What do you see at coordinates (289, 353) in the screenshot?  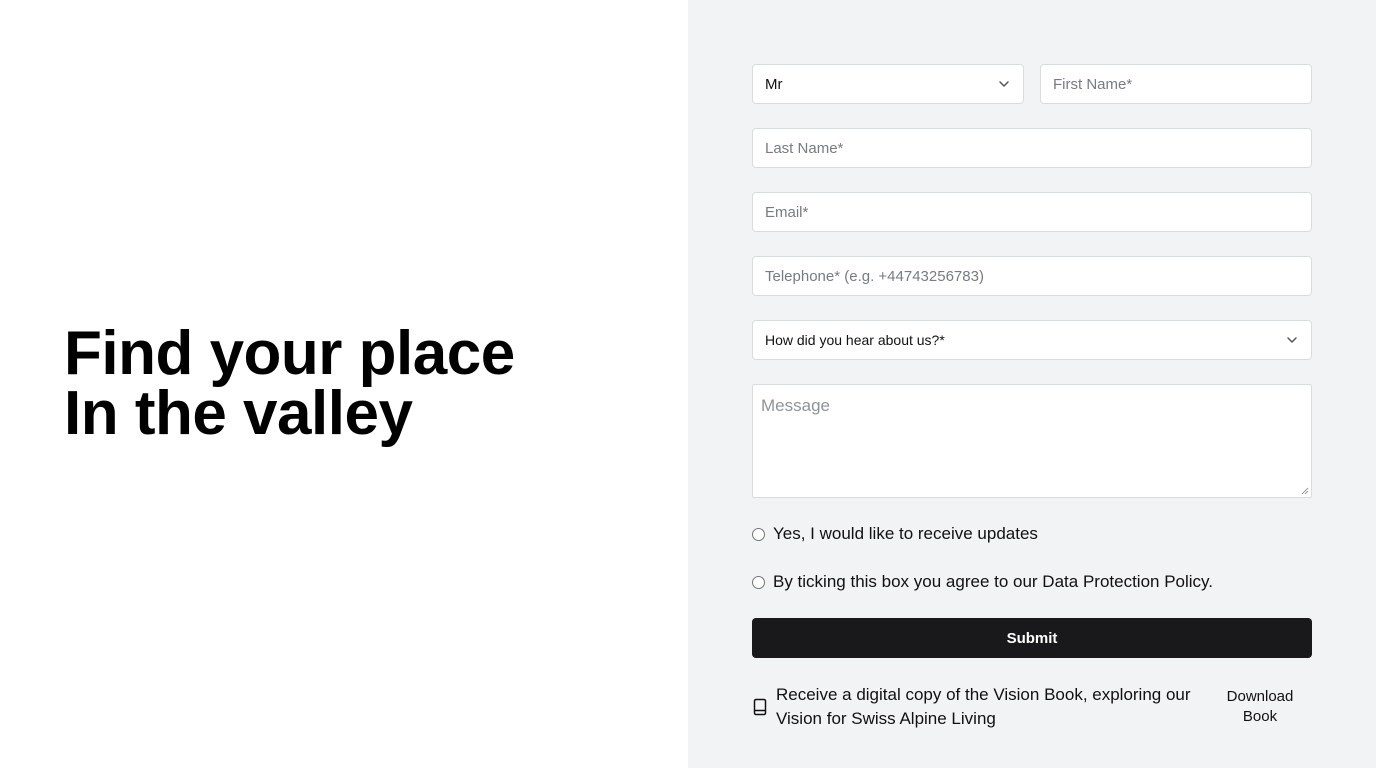 I see `hero-line-1: Find your place` at bounding box center [289, 353].